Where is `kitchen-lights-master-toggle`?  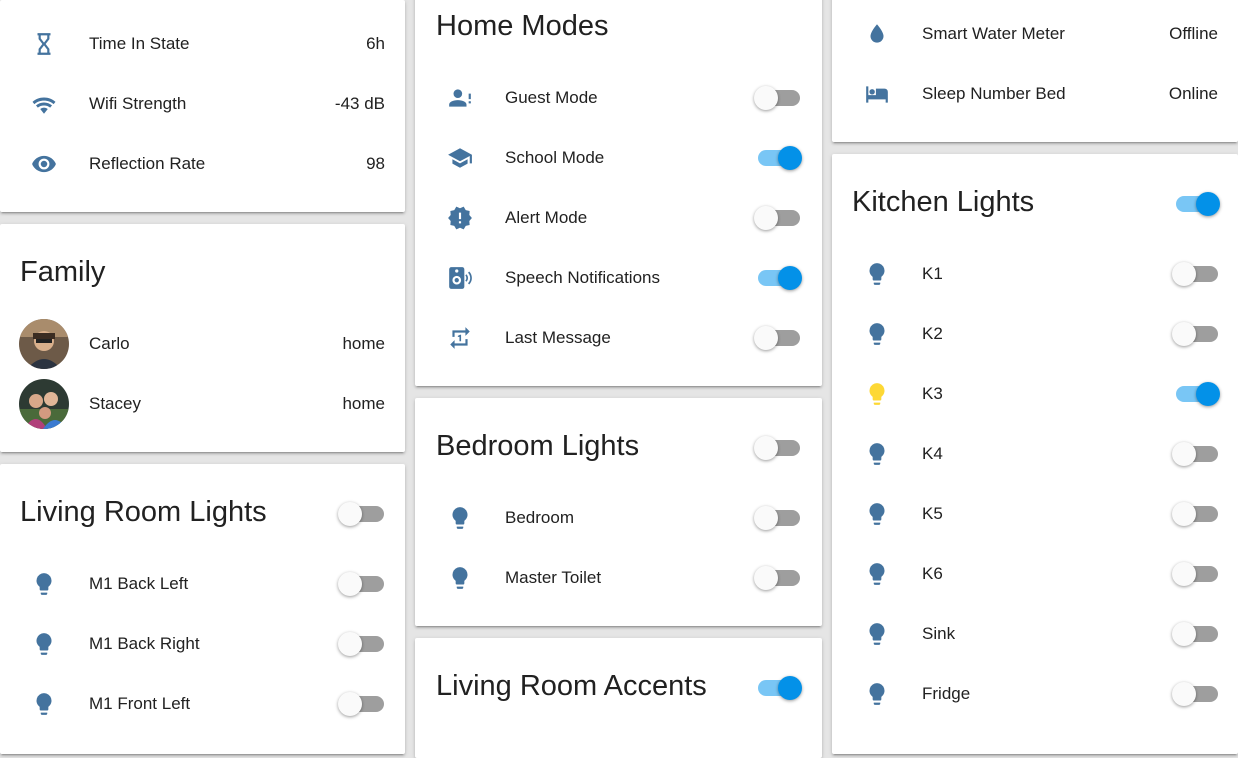
kitchen-lights-master-toggle is located at coordinates (1196, 204).